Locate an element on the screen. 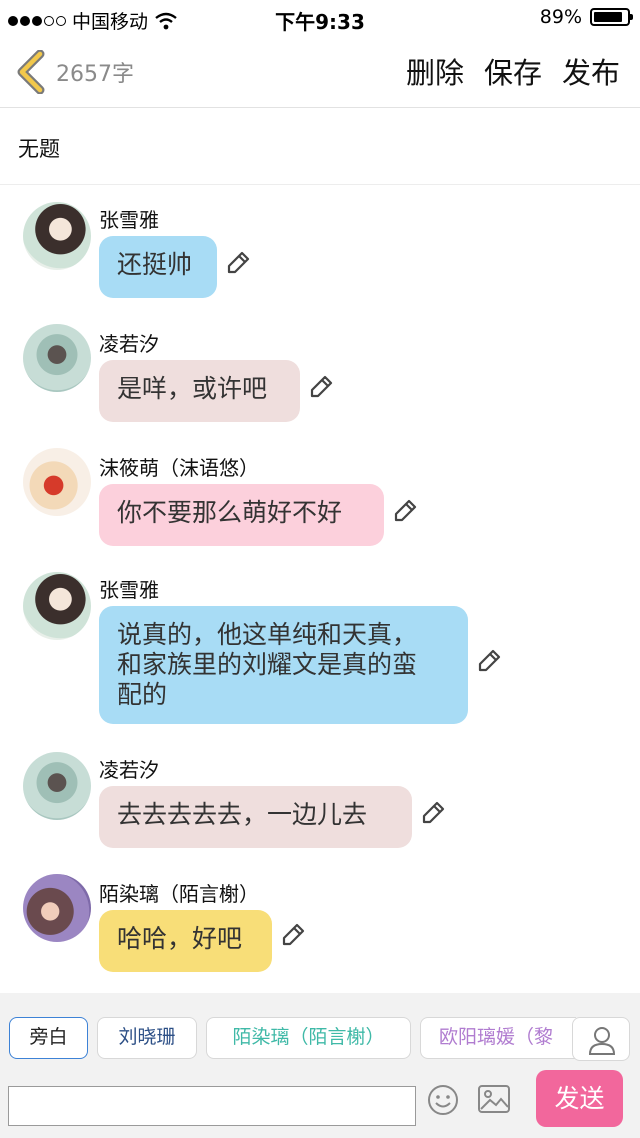  story-title: 无题 is located at coordinates (39, 148).